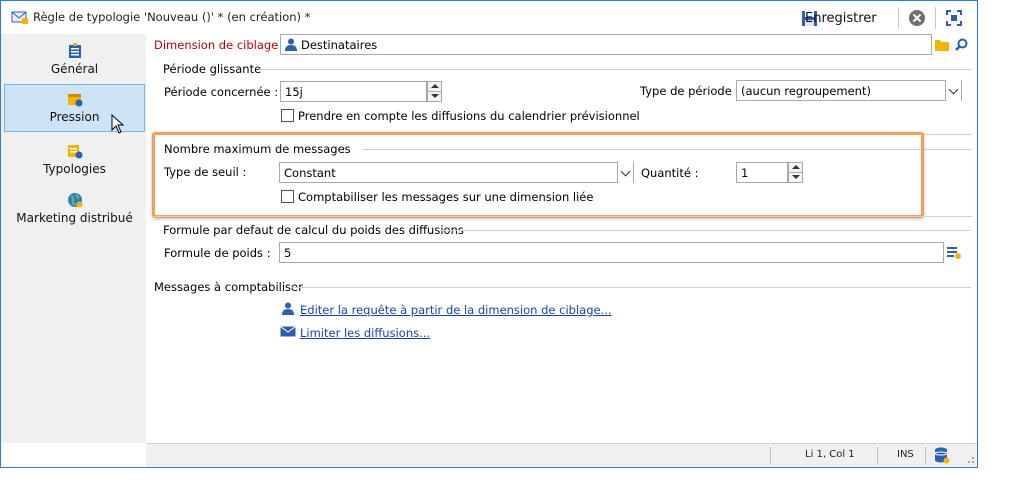  I want to click on status-bar: Li 1, Col 1 INS, so click(561, 455).